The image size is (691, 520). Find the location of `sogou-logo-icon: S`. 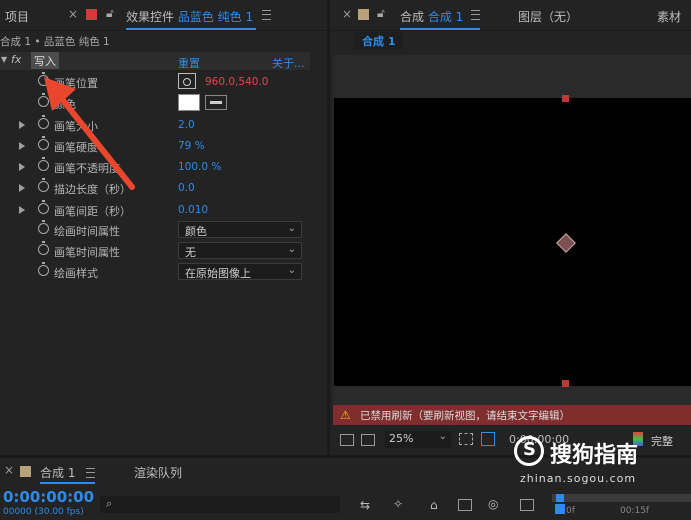

sogou-logo-icon: S is located at coordinates (529, 451).